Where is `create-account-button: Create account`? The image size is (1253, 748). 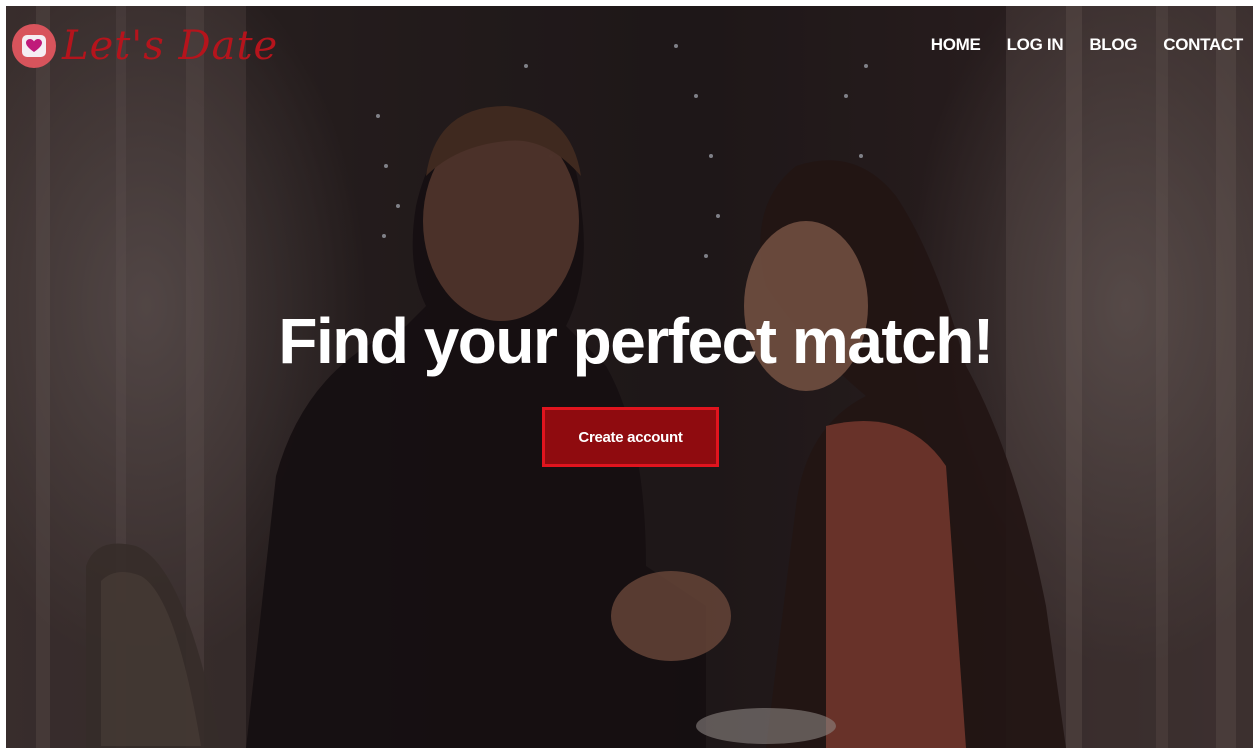 create-account-button: Create account is located at coordinates (630, 437).